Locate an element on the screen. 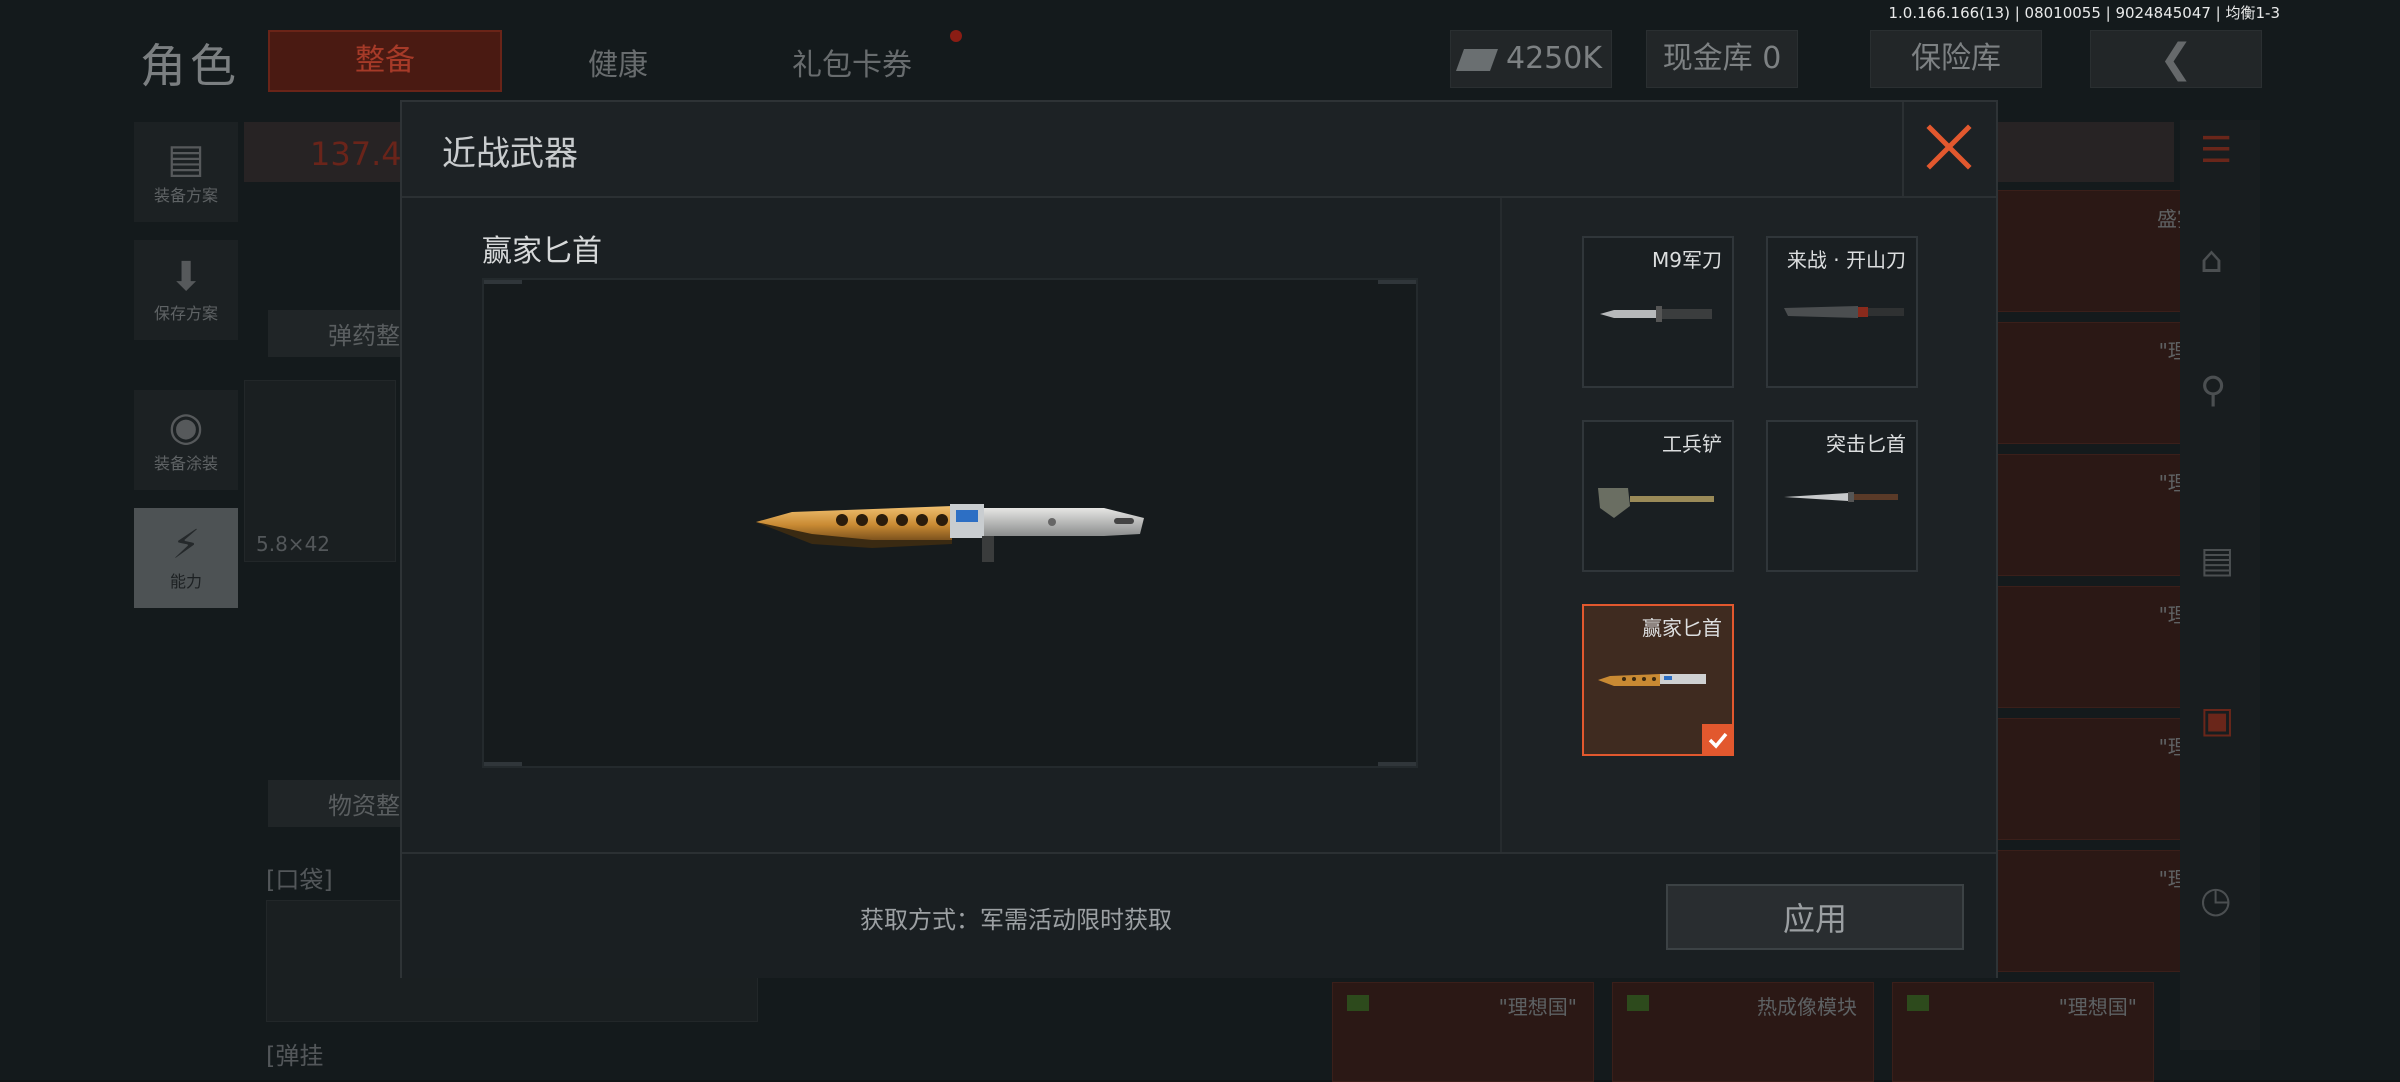  page-title: 角色 is located at coordinates (190, 66).